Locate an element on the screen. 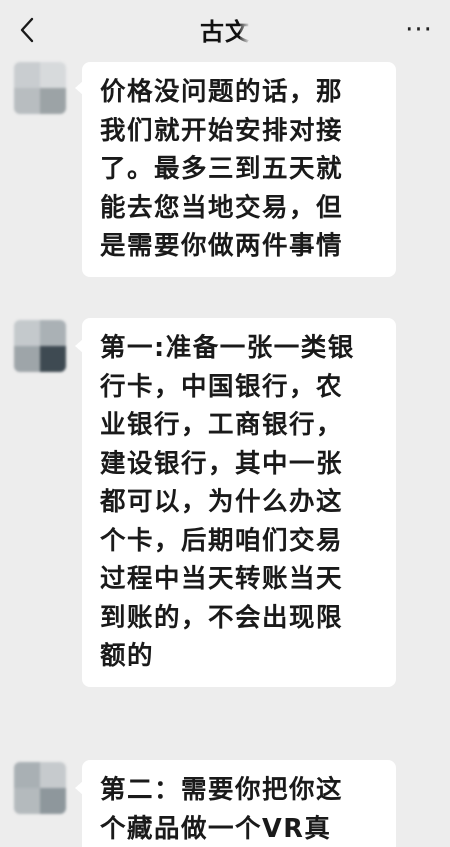 The image size is (450, 847). message-line: 我们就开始安排对接 is located at coordinates (222, 130).